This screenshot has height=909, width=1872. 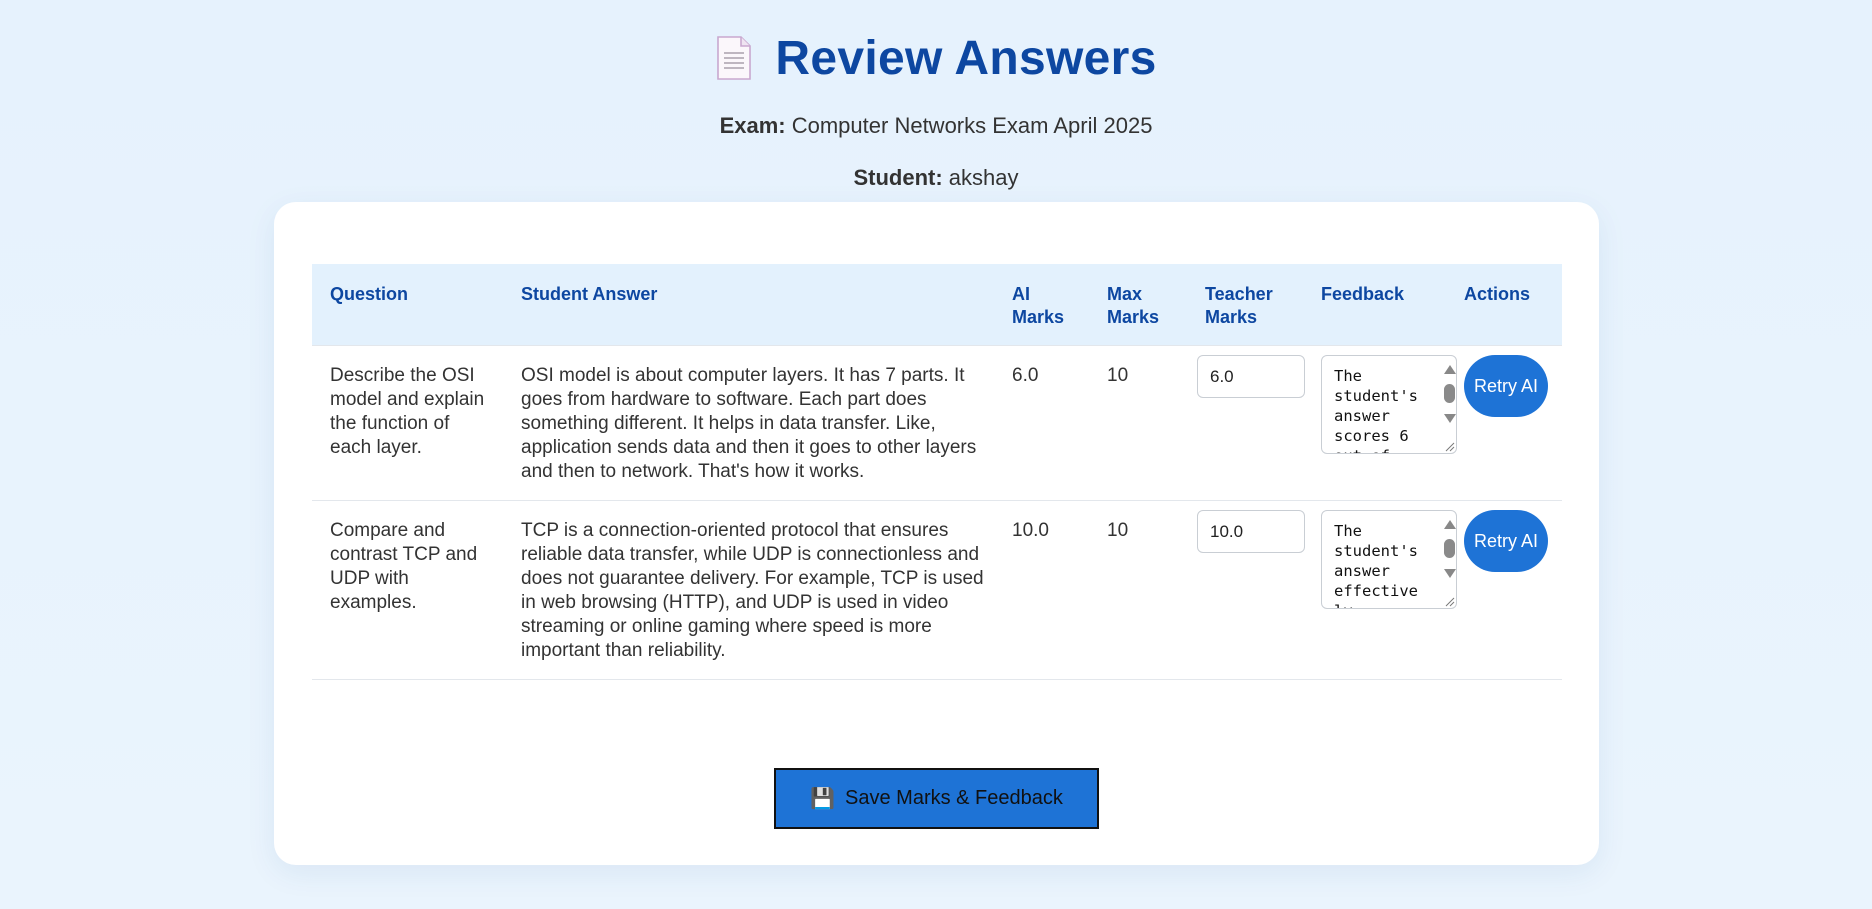 I want to click on student-label: Student:, so click(x=898, y=177).